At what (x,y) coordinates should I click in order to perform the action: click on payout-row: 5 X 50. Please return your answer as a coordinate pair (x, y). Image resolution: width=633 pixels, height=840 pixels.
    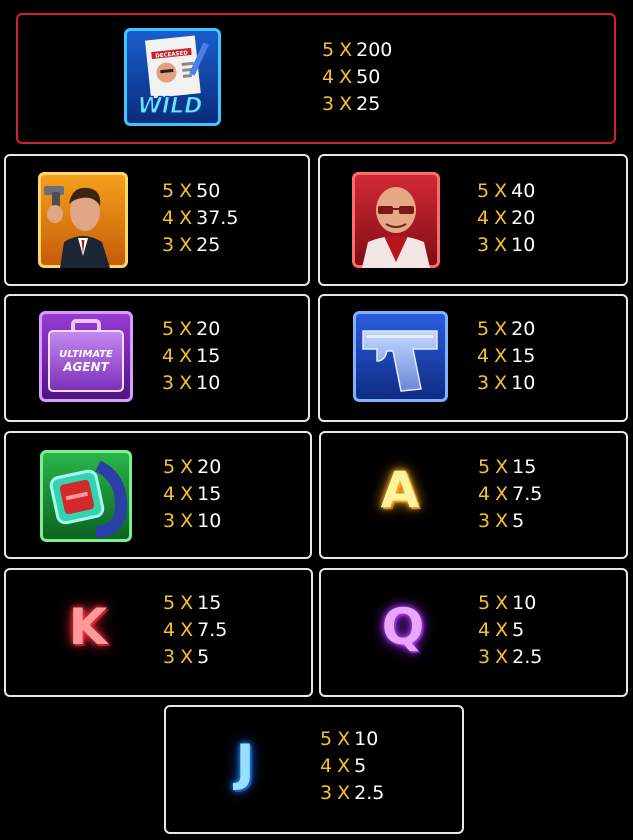
    Looking at the image, I should click on (191, 191).